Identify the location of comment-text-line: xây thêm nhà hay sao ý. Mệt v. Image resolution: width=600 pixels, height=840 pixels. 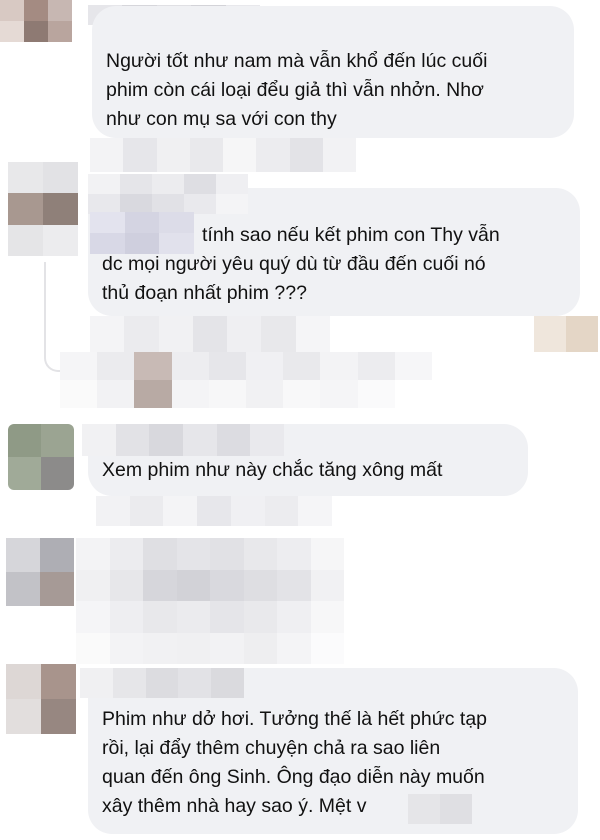
(234, 806).